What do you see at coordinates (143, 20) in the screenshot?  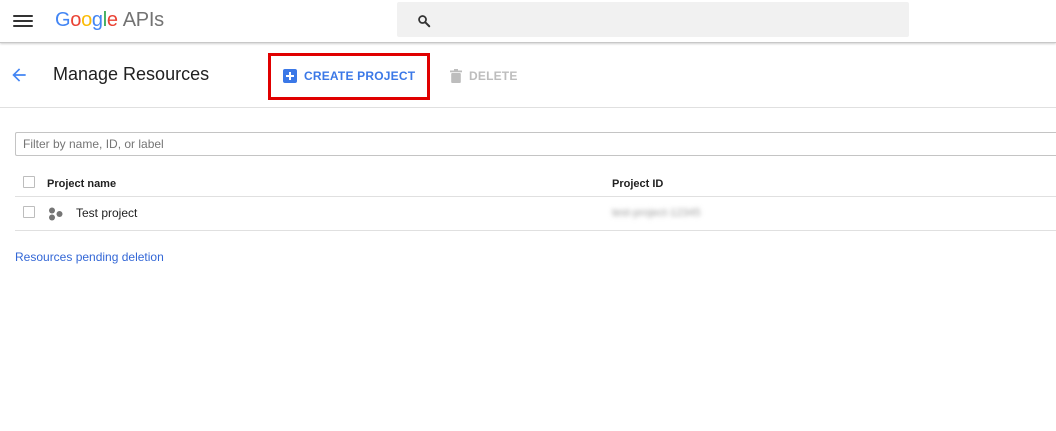 I see `logo-suffix: APIs` at bounding box center [143, 20].